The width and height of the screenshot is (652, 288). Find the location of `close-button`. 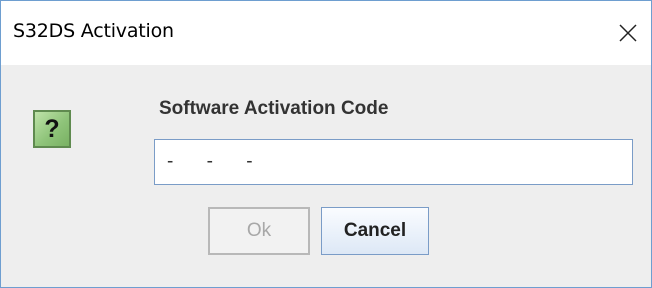

close-button is located at coordinates (628, 33).